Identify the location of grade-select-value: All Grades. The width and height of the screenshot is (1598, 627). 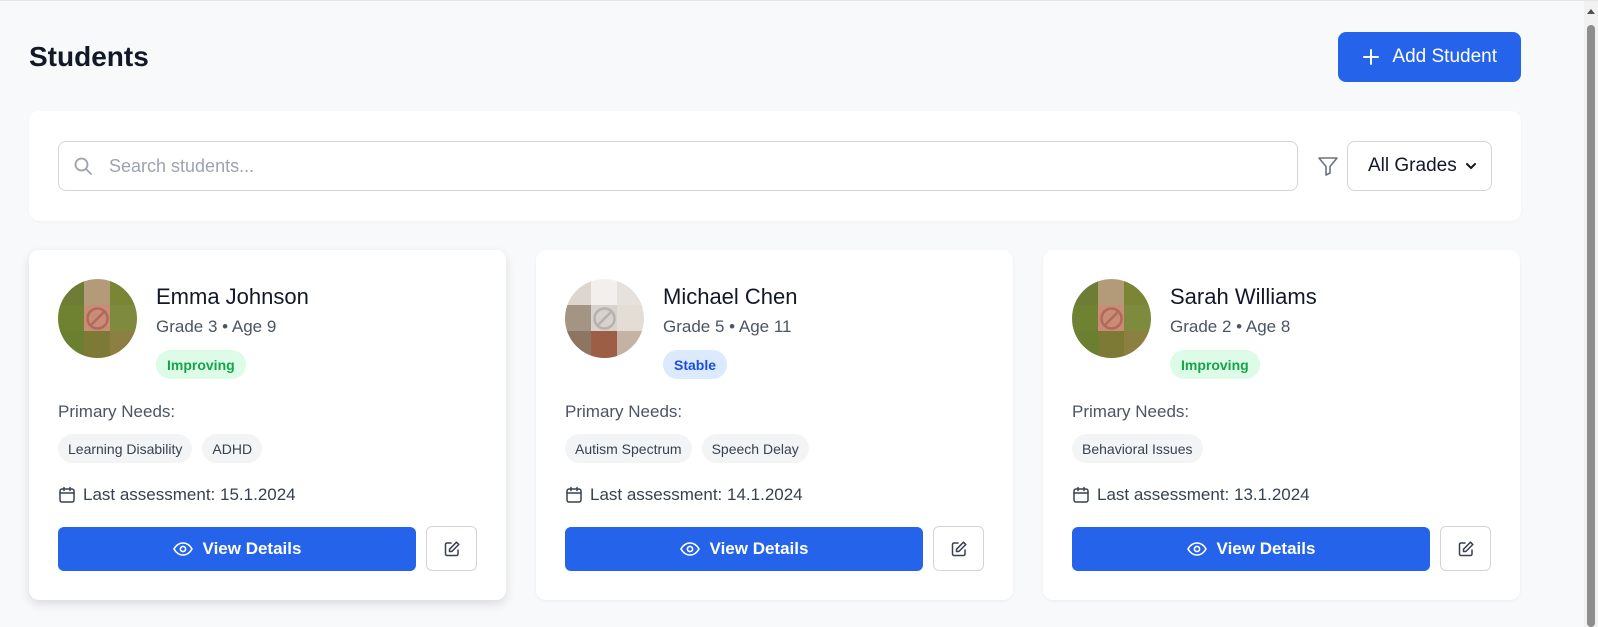
(1412, 165).